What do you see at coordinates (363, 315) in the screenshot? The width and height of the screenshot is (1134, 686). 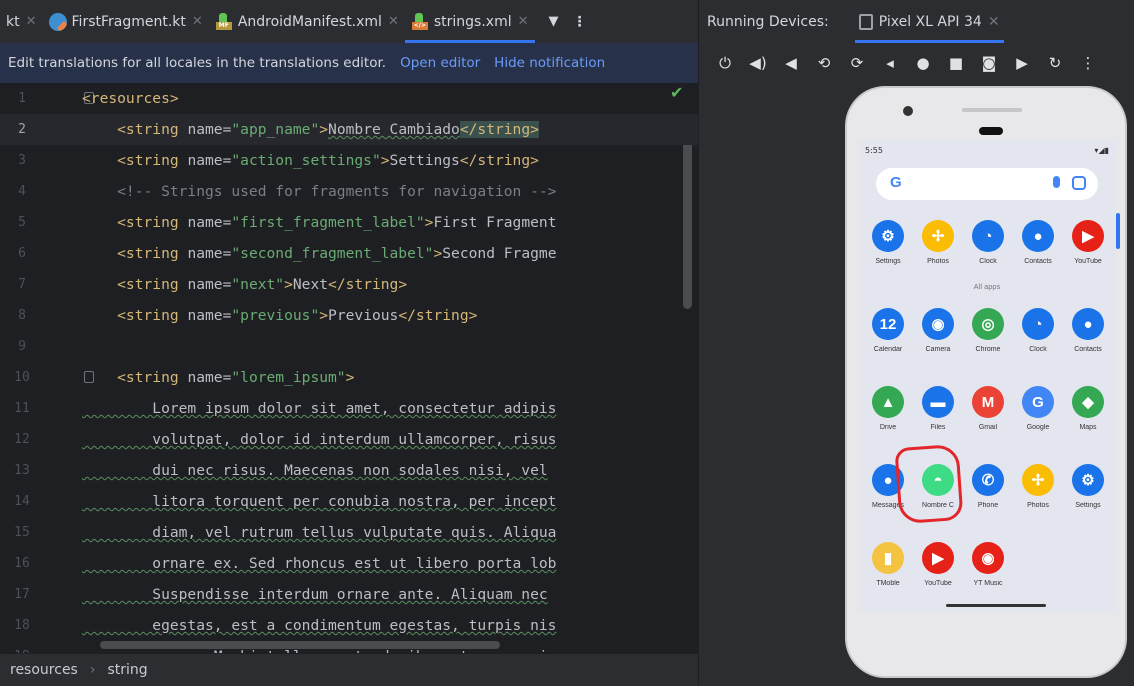 I see `code-token: Previous` at bounding box center [363, 315].